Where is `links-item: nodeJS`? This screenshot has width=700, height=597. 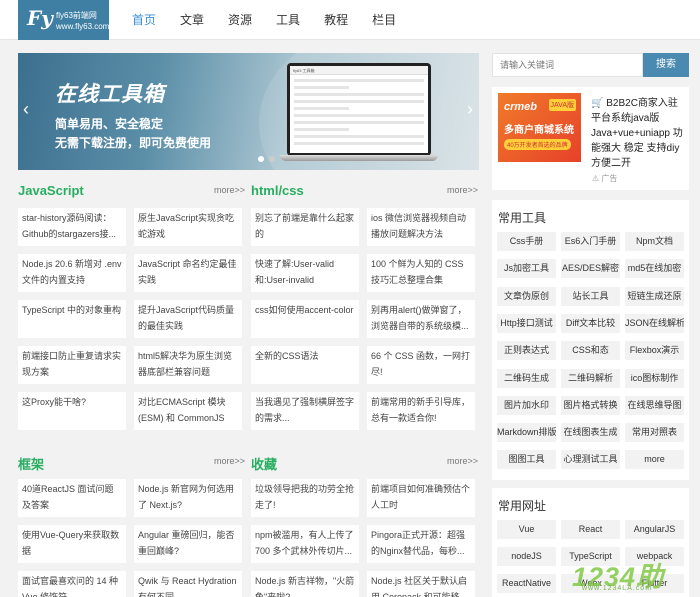 links-item: nodeJS is located at coordinates (526, 556).